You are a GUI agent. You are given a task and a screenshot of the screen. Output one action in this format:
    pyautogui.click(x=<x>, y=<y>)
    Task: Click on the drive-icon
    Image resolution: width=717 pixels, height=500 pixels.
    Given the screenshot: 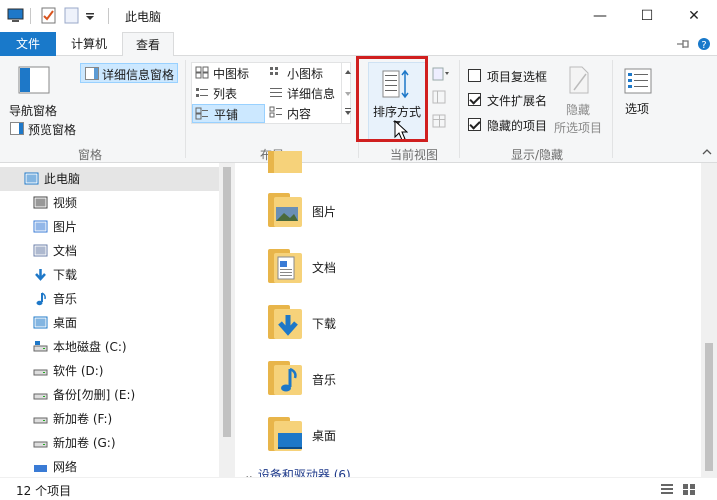 What is the action you would take?
    pyautogui.click(x=40, y=420)
    